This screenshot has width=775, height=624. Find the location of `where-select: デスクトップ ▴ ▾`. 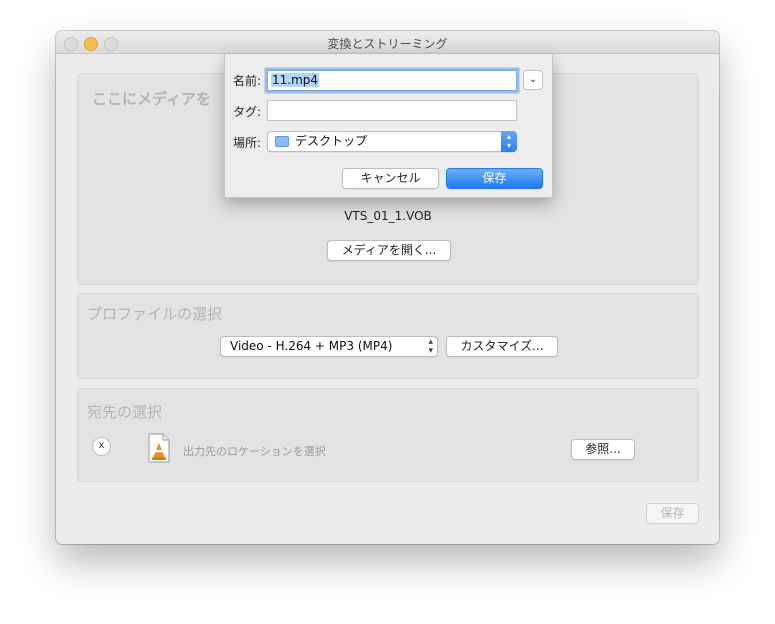

where-select: デスクトップ ▴ ▾ is located at coordinates (392, 141).